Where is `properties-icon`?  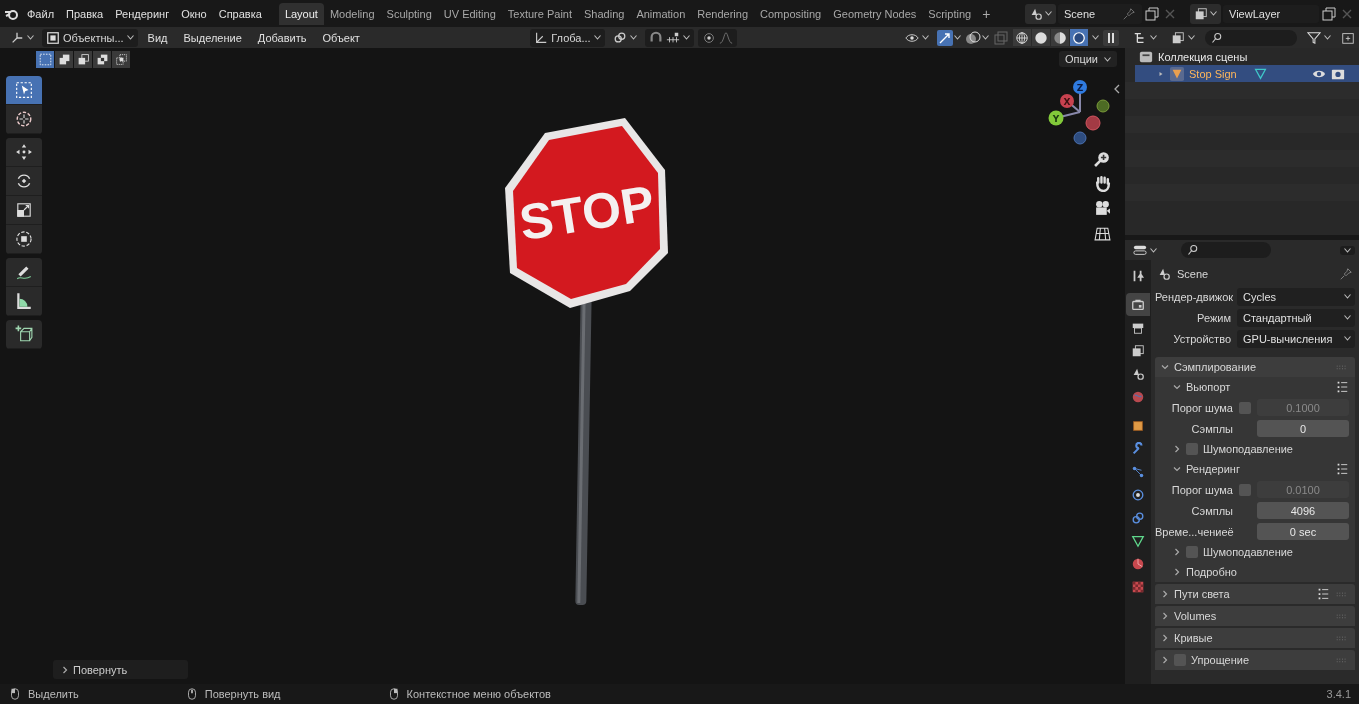
properties-icon is located at coordinates (1140, 250).